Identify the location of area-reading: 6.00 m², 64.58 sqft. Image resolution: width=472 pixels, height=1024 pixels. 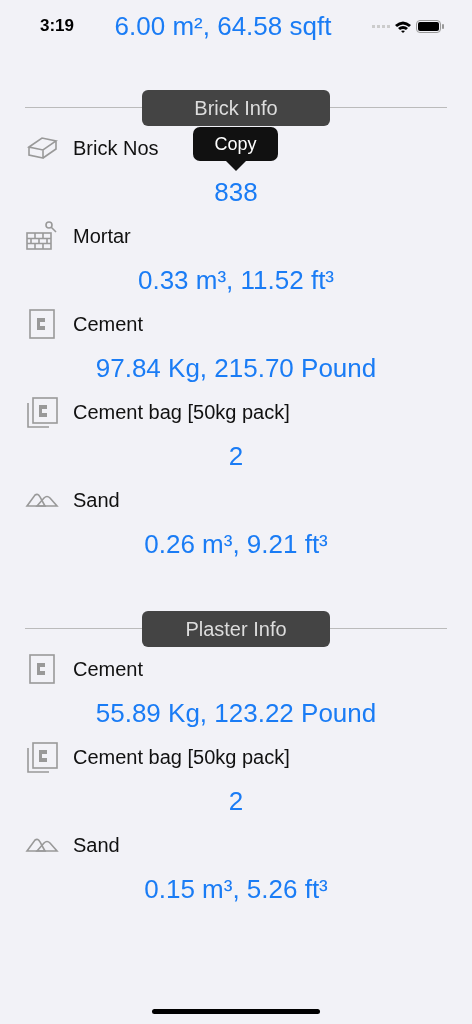
(223, 26).